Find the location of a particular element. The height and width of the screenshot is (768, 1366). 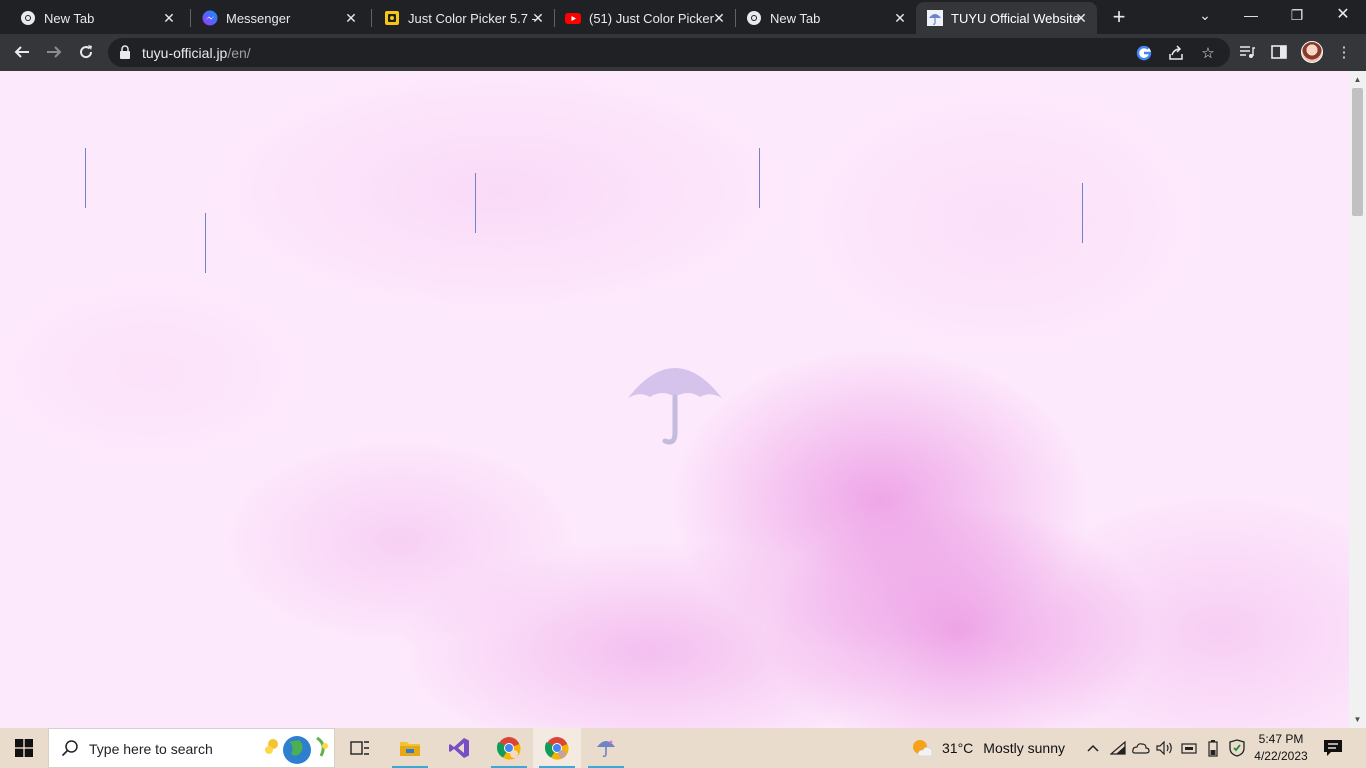

file-explorer-button is located at coordinates (410, 748).